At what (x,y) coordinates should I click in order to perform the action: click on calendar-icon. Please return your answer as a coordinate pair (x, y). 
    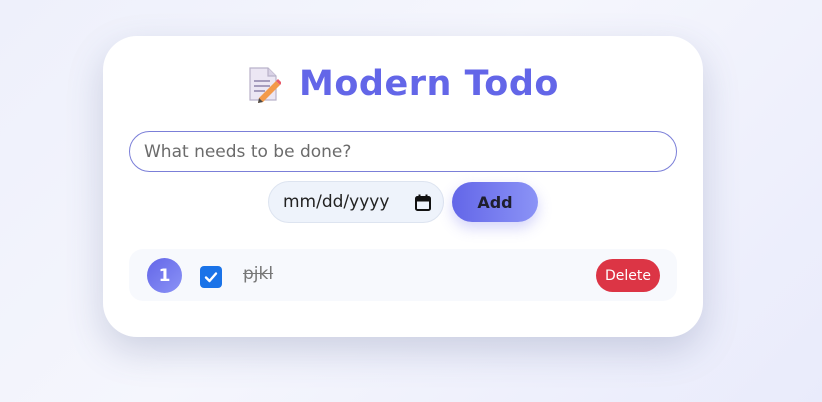
    Looking at the image, I should click on (423, 202).